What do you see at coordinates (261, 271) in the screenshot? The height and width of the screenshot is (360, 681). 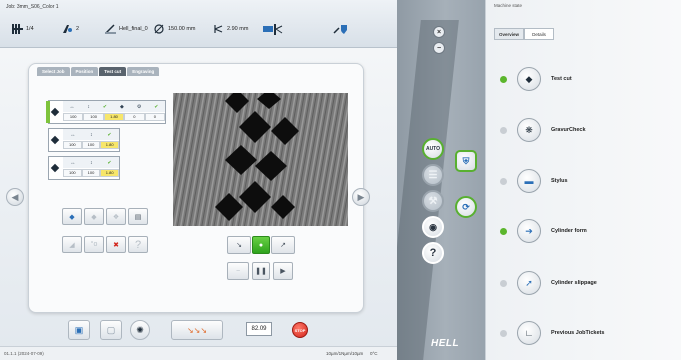 I see `pause-button: ❚❚` at bounding box center [261, 271].